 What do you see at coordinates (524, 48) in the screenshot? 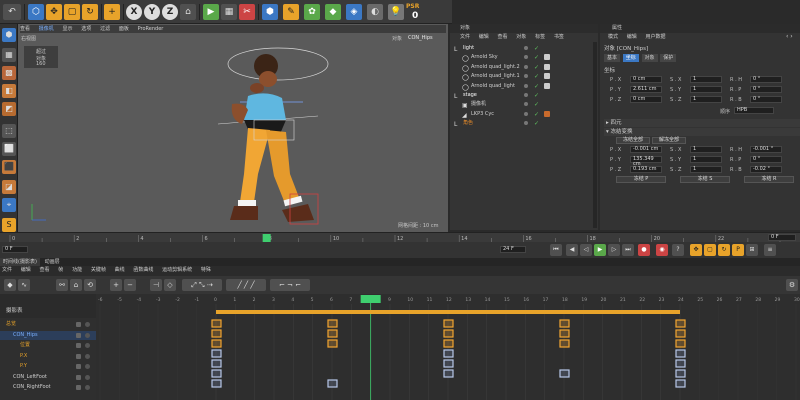
I see `object-row-0: Llight ✓` at bounding box center [524, 48].